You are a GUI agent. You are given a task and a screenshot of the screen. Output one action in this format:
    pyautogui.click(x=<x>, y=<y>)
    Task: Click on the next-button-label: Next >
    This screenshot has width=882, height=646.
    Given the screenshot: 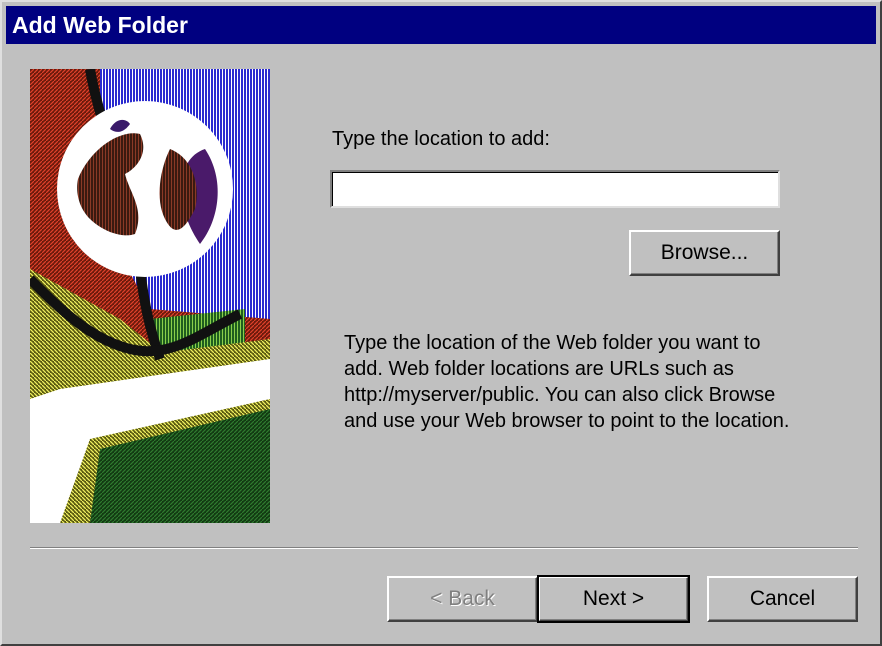 What is the action you would take?
    pyautogui.click(x=613, y=598)
    